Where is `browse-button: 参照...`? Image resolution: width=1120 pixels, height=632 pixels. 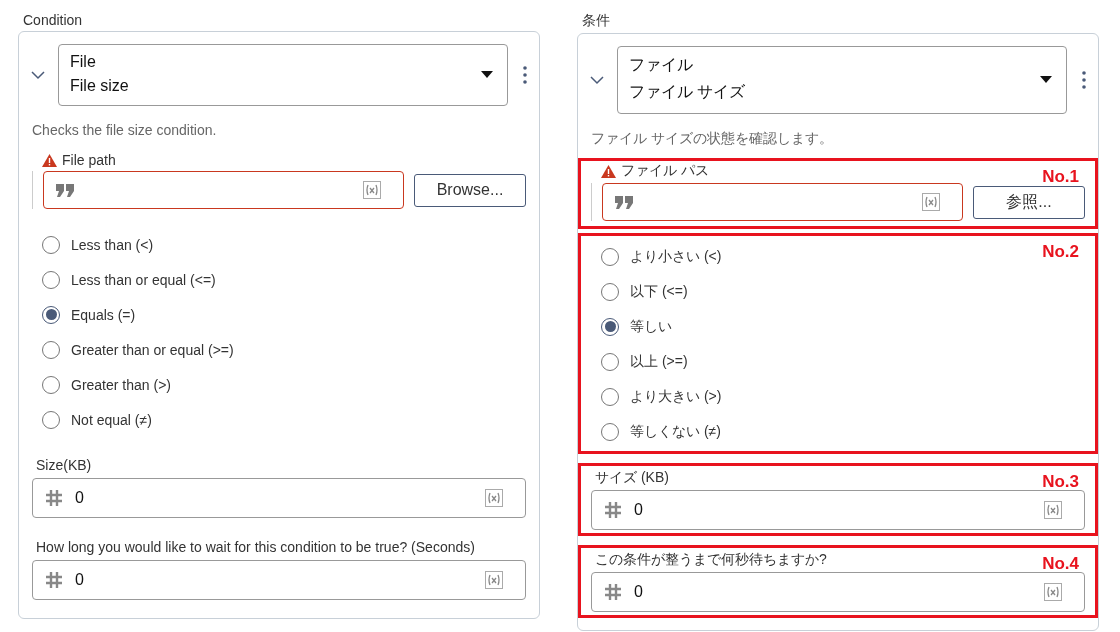
browse-button: 参照... is located at coordinates (1029, 202).